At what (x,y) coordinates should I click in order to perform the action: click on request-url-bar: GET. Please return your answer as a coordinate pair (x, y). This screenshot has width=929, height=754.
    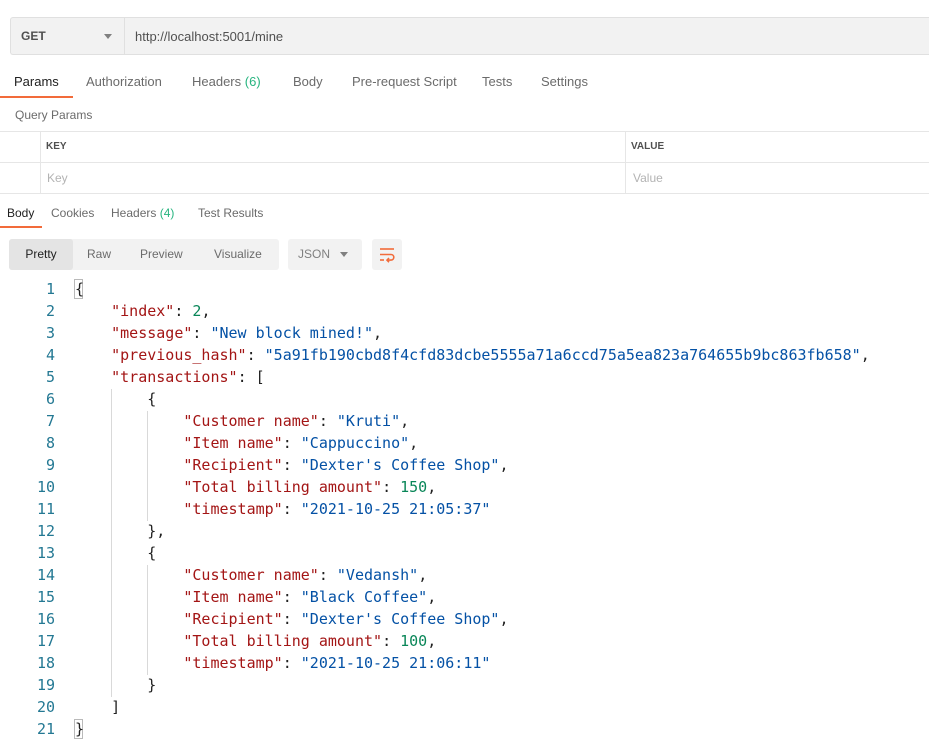
    Looking at the image, I should click on (469, 36).